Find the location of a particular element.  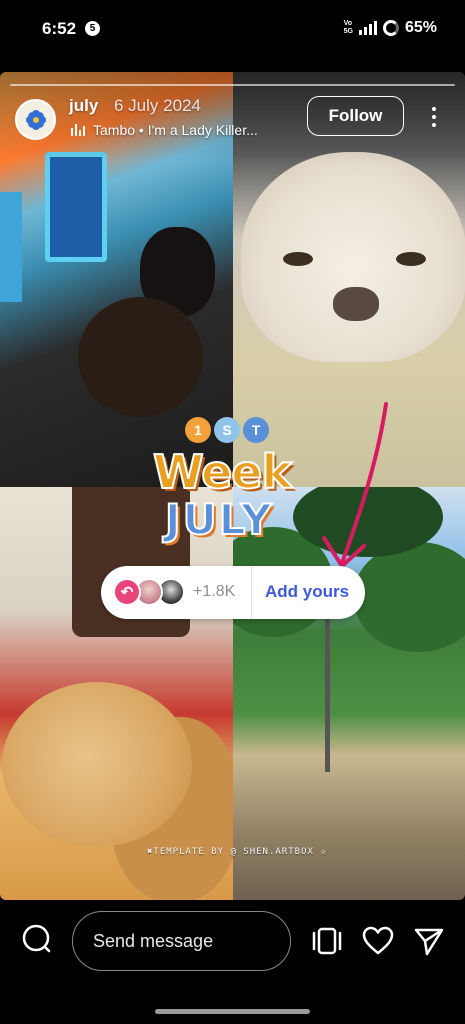

sticker-dot: S is located at coordinates (227, 430).